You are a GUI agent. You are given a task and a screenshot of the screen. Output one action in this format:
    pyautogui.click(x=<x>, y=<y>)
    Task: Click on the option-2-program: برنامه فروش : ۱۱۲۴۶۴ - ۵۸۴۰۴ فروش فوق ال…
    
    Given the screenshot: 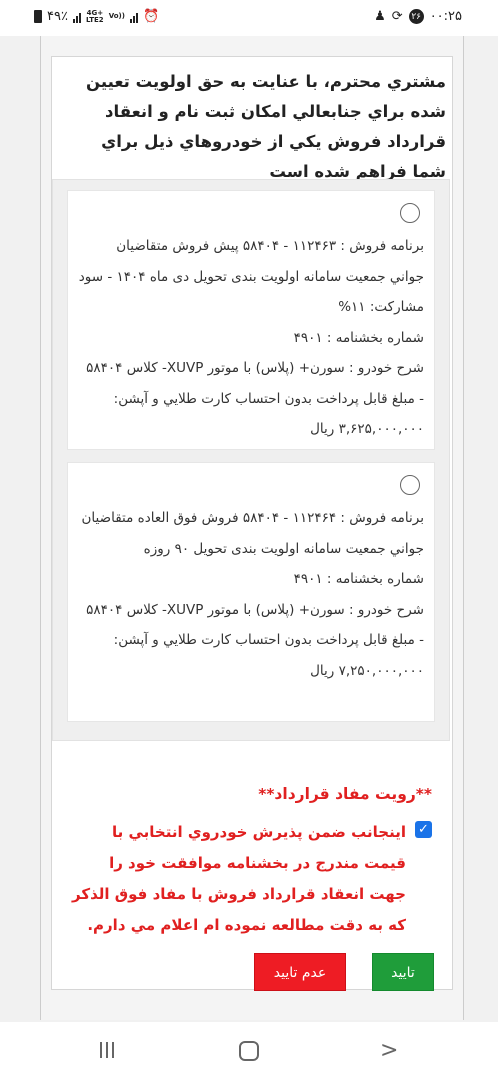 What is the action you would take?
    pyautogui.click(x=252, y=533)
    